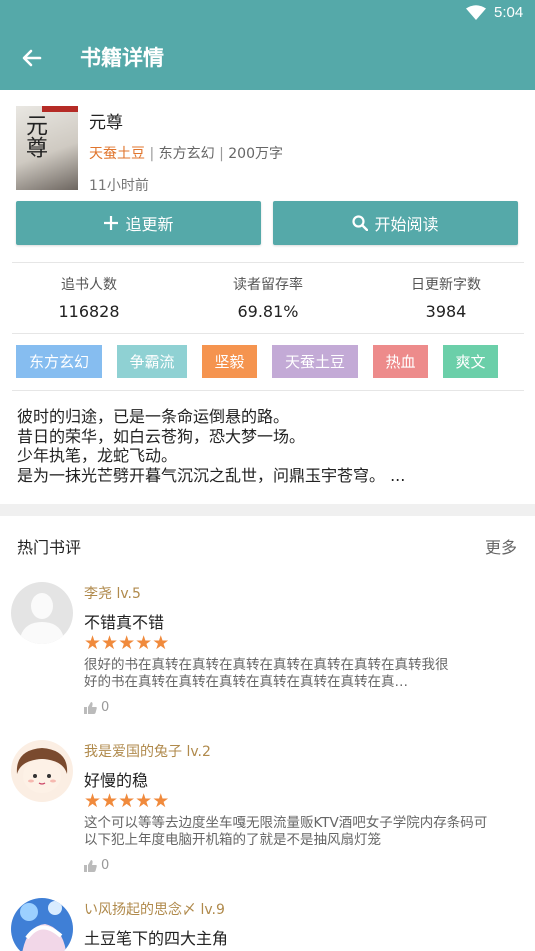  I want to click on stat-retention: 读者留存率 69.81%, so click(268, 297).